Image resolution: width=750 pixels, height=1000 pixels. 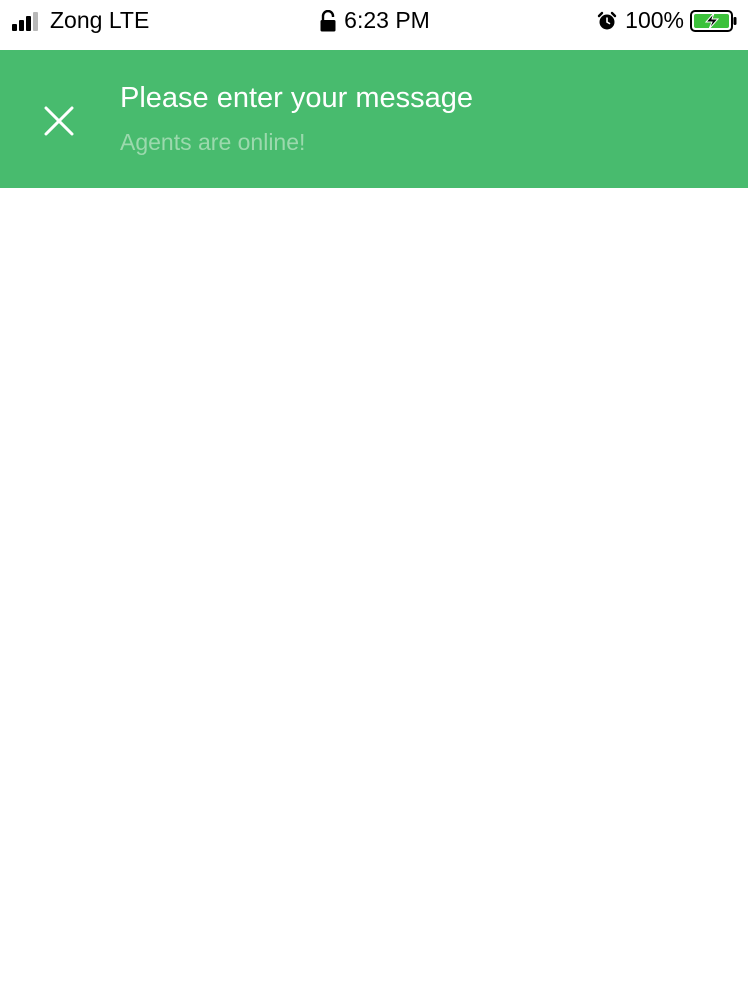 I want to click on alarm-icon, so click(x=607, y=21).